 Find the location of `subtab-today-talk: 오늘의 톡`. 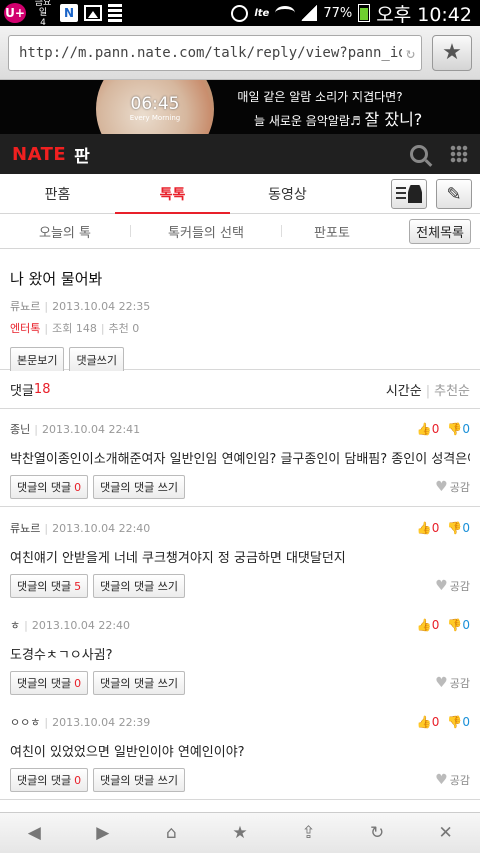

subtab-today-talk: 오늘의 톡 is located at coordinates (65, 231).